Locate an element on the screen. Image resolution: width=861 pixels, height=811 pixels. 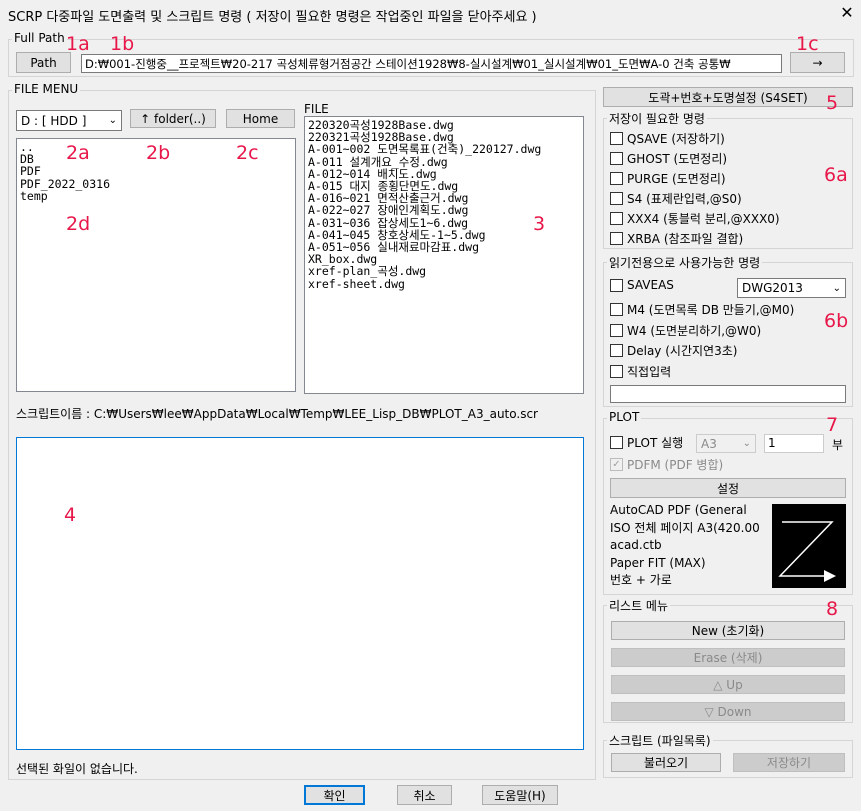
folder-list-item: PDF is located at coordinates (156, 171).